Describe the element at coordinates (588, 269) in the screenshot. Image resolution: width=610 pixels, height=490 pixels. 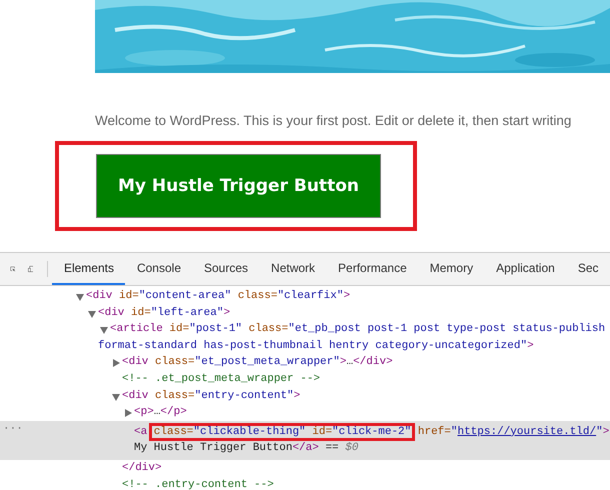
I see `devtools-tab: Sec` at that location.